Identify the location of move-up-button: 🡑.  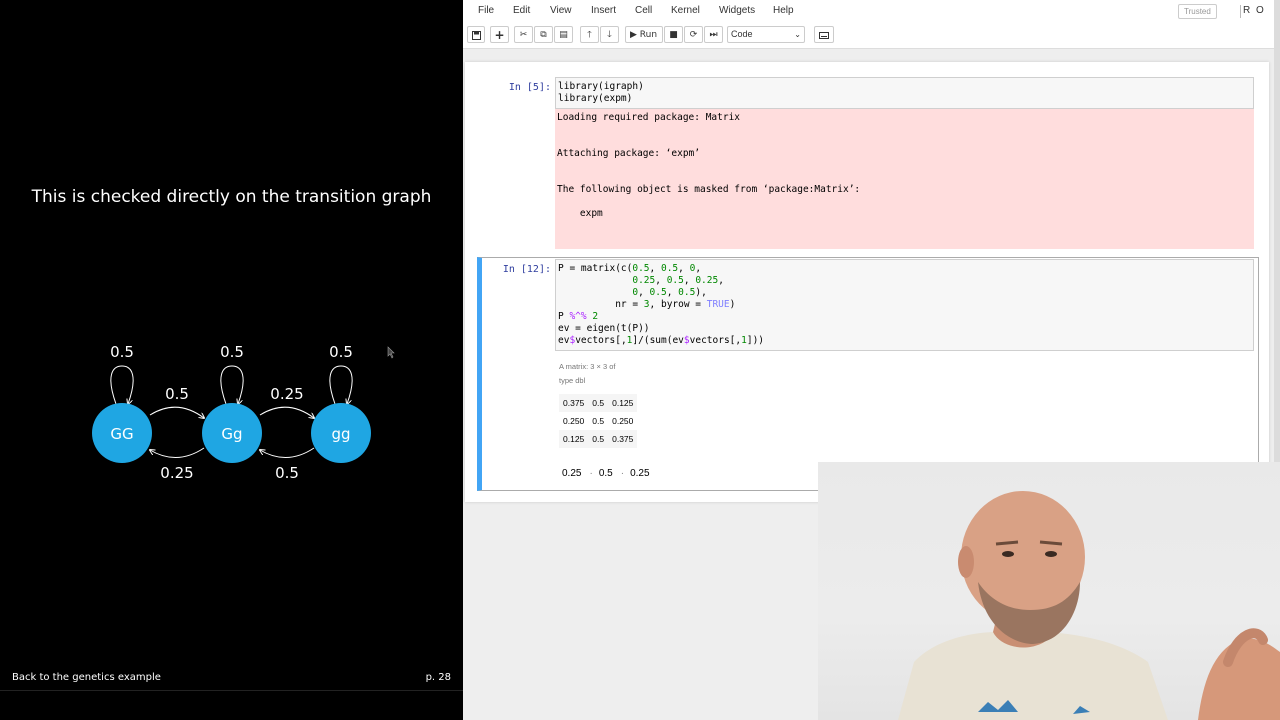
(589, 34).